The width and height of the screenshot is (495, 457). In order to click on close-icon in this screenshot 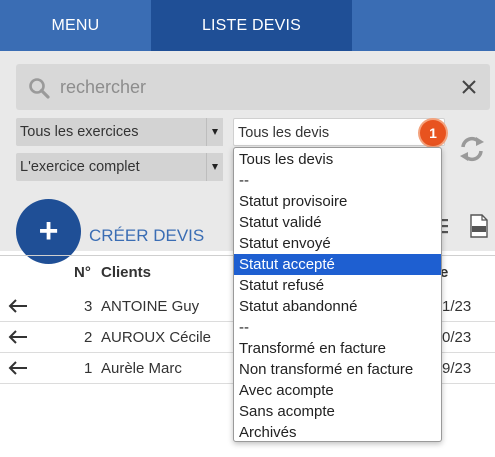, I will do `click(469, 87)`.